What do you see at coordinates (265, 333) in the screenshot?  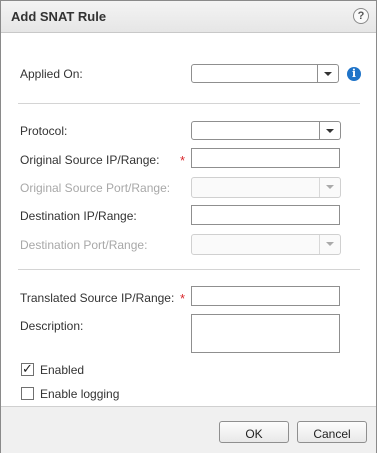 I see `description-textarea` at bounding box center [265, 333].